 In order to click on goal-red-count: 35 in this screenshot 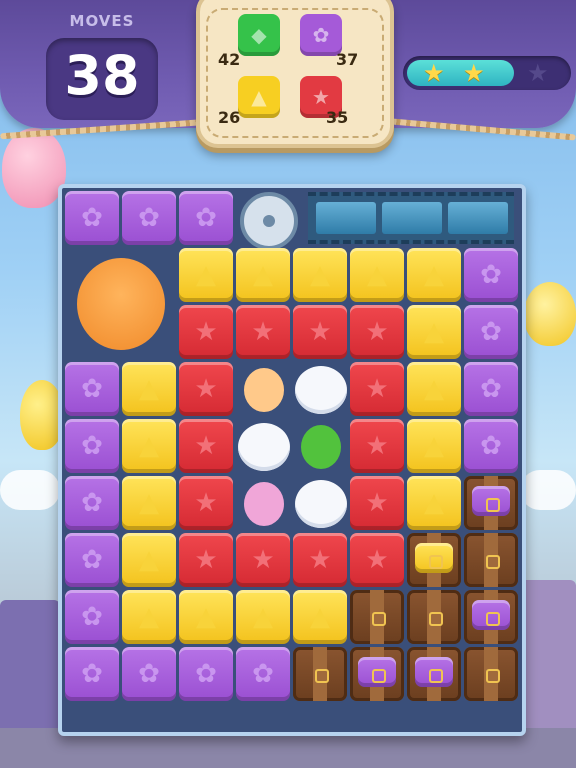, I will do `click(337, 117)`.